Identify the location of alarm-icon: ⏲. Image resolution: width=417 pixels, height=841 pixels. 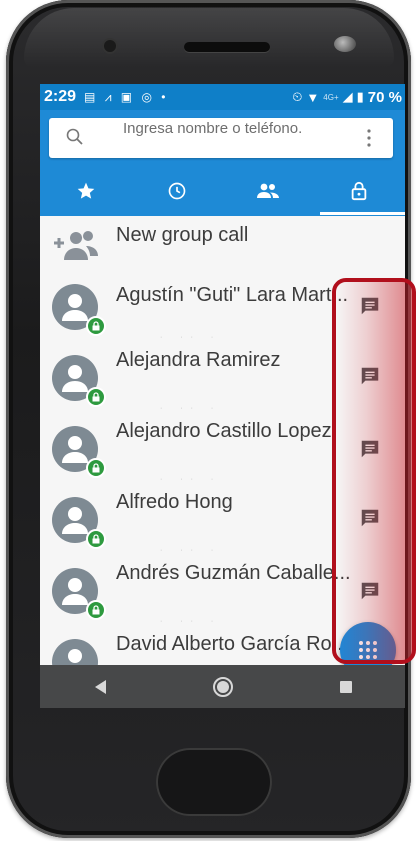
(297, 96).